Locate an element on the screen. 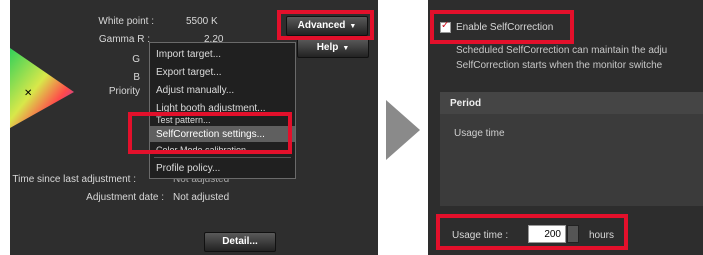 The image size is (703, 255). chevron-down-icon: ▼ is located at coordinates (346, 48).